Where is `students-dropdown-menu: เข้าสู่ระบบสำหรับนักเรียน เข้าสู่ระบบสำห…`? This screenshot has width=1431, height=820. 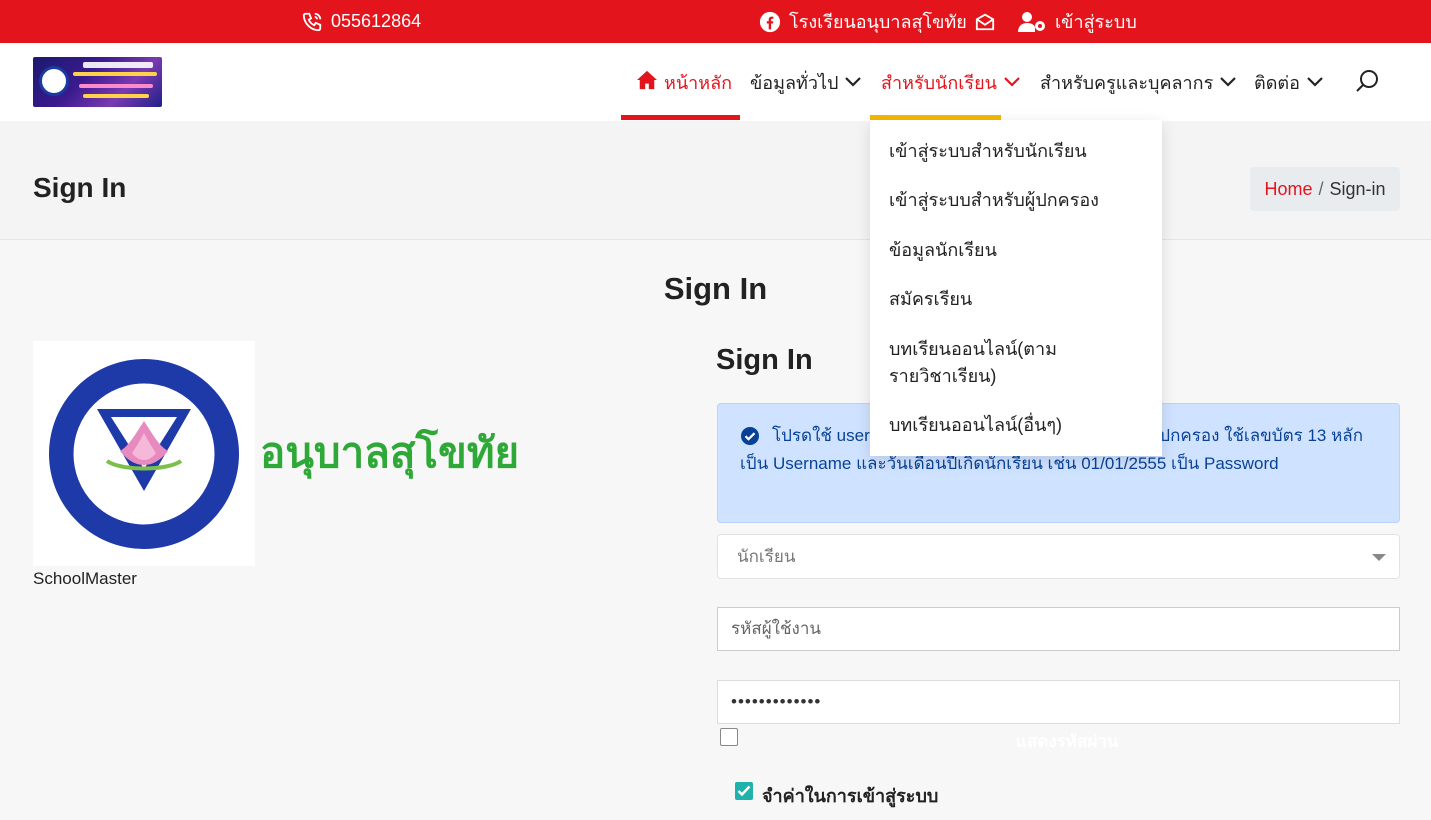 students-dropdown-menu: เข้าสู่ระบบสำหรับนักเรียน เข้าสู่ระบบสำห… is located at coordinates (1016, 288).